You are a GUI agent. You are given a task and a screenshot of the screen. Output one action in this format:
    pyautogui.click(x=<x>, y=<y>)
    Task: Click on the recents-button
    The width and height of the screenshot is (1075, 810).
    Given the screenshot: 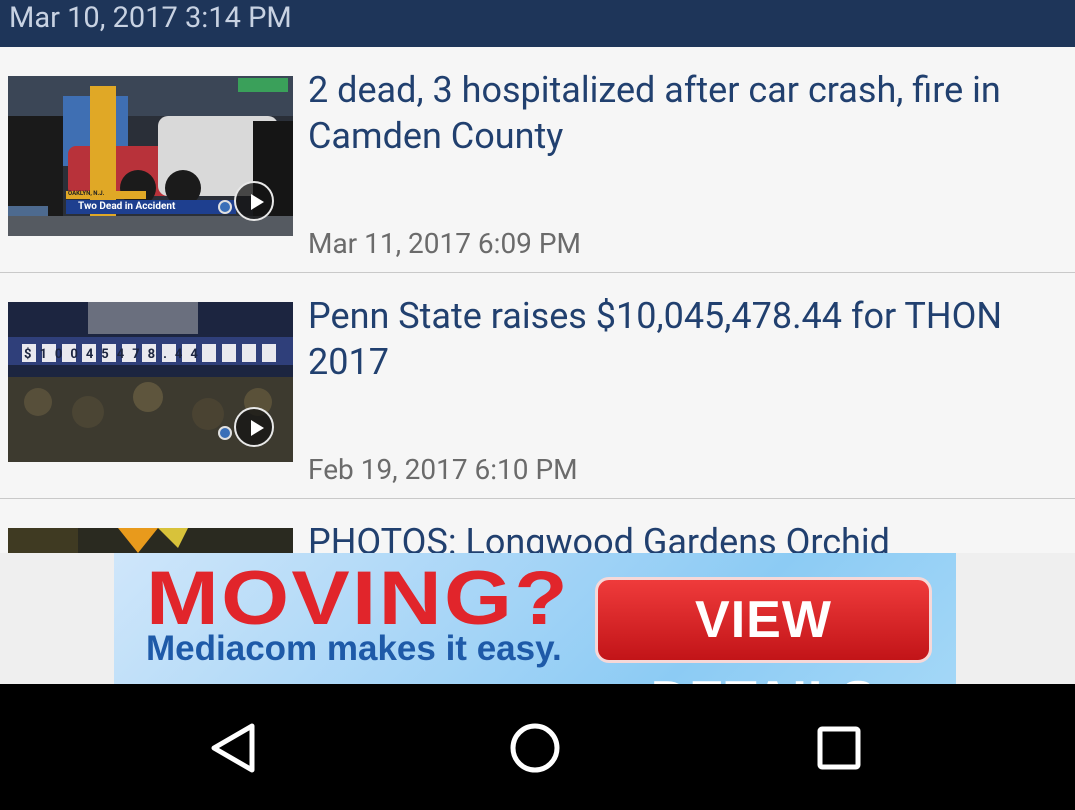 What is the action you would take?
    pyautogui.click(x=839, y=748)
    